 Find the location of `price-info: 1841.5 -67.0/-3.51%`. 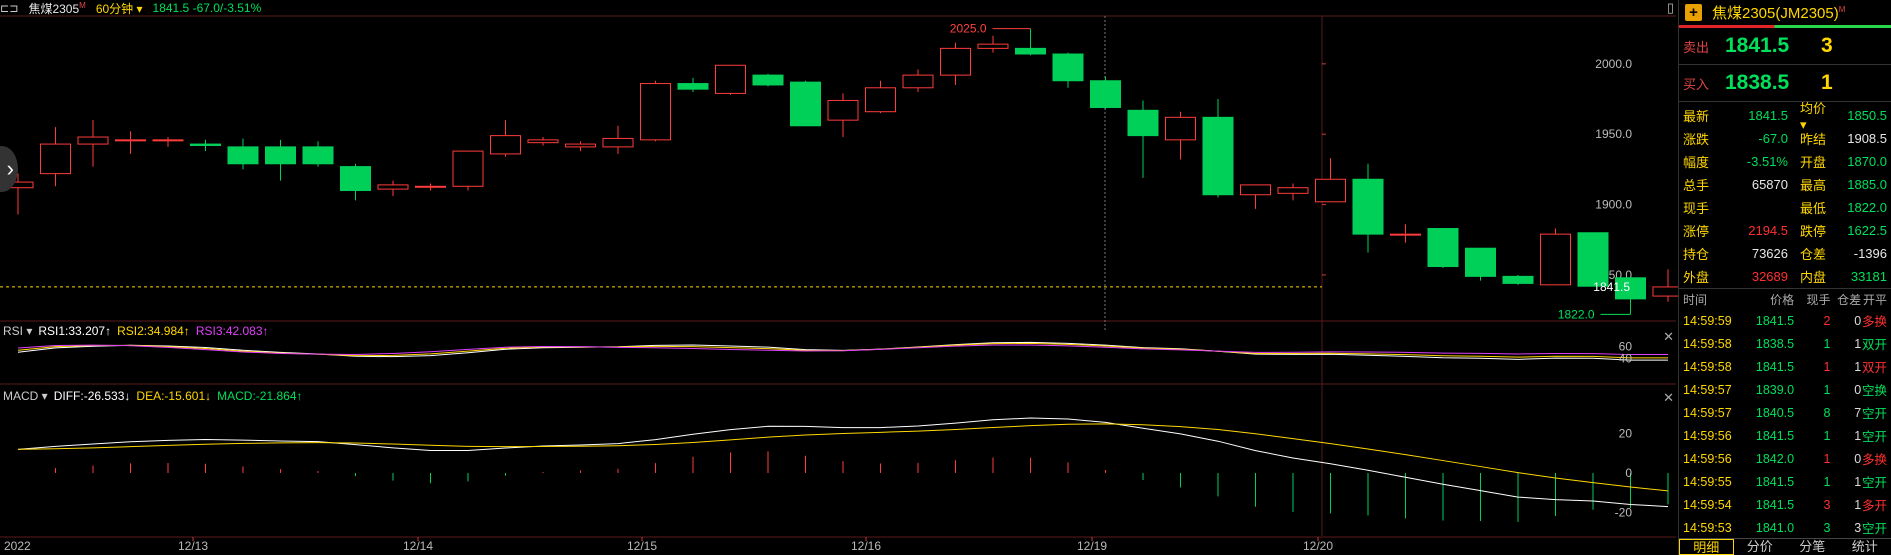

price-info: 1841.5 -67.0/-3.51% is located at coordinates (207, 8).